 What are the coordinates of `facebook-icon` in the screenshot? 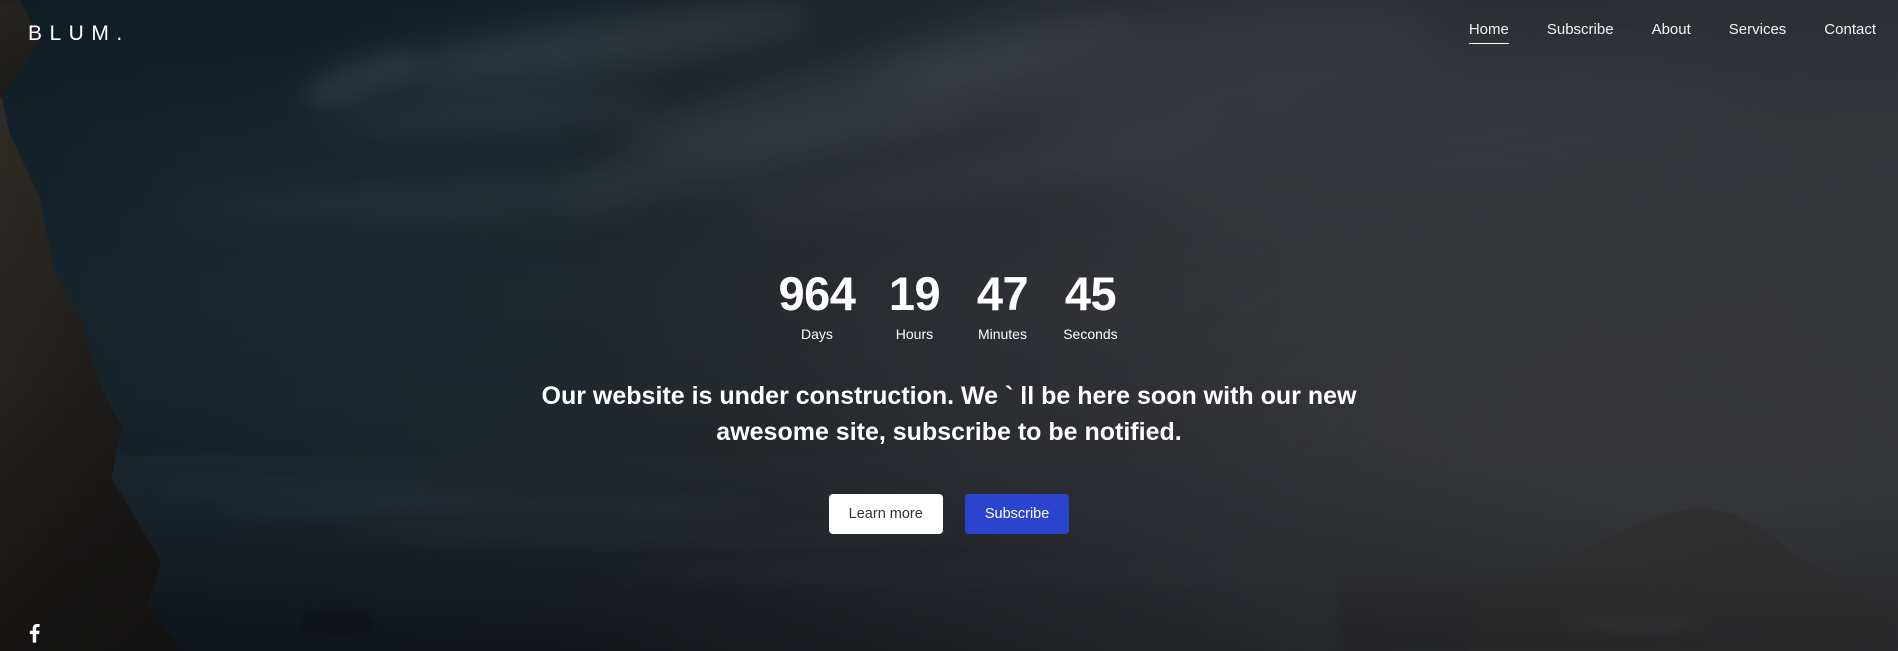 It's located at (34, 633).